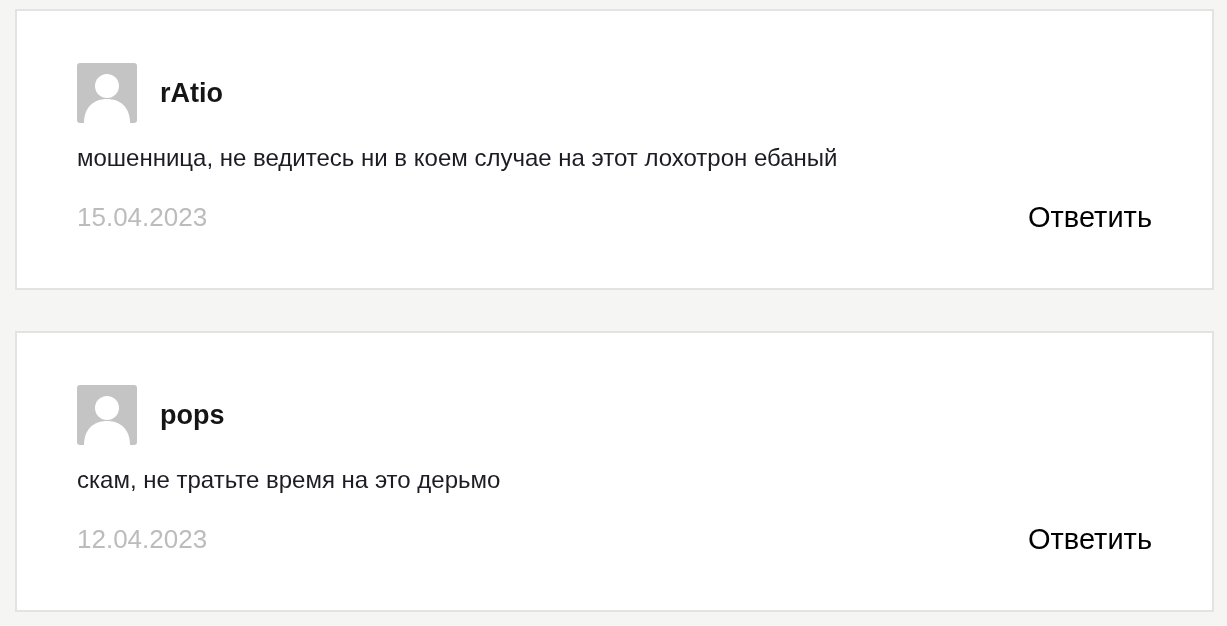  Describe the element at coordinates (458, 158) in the screenshot. I see `comment-text: мошенница, не ведитесь ни в коем случае на этот лохотрон ебаный` at that location.